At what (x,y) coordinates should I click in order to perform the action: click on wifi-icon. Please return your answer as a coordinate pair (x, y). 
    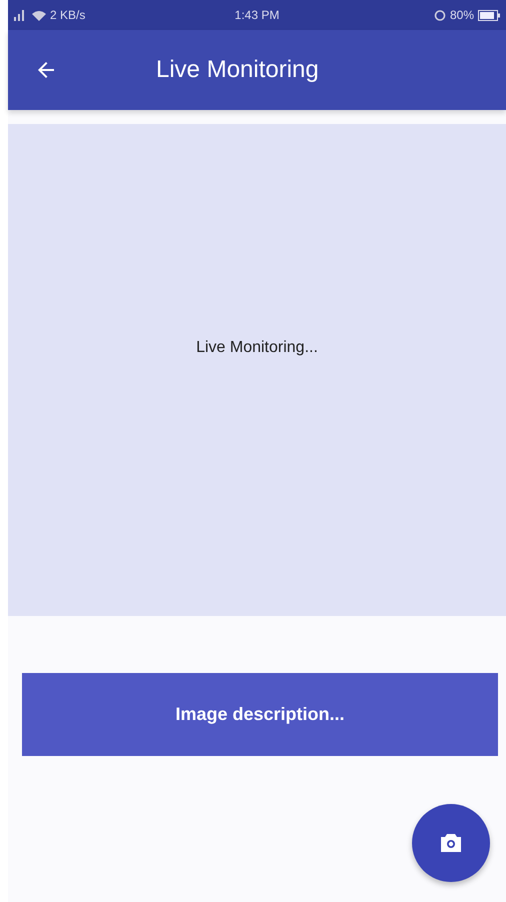
    Looking at the image, I should click on (39, 15).